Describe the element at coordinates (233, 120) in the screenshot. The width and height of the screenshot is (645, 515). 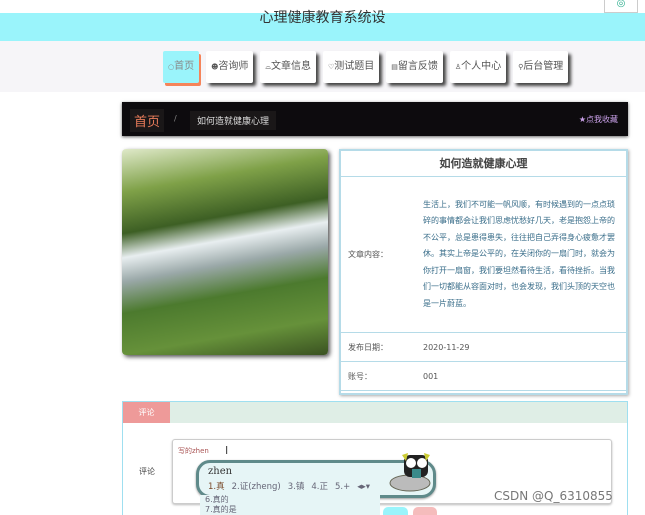
I see `breadcrumb-current: 如何造就健康心理` at that location.